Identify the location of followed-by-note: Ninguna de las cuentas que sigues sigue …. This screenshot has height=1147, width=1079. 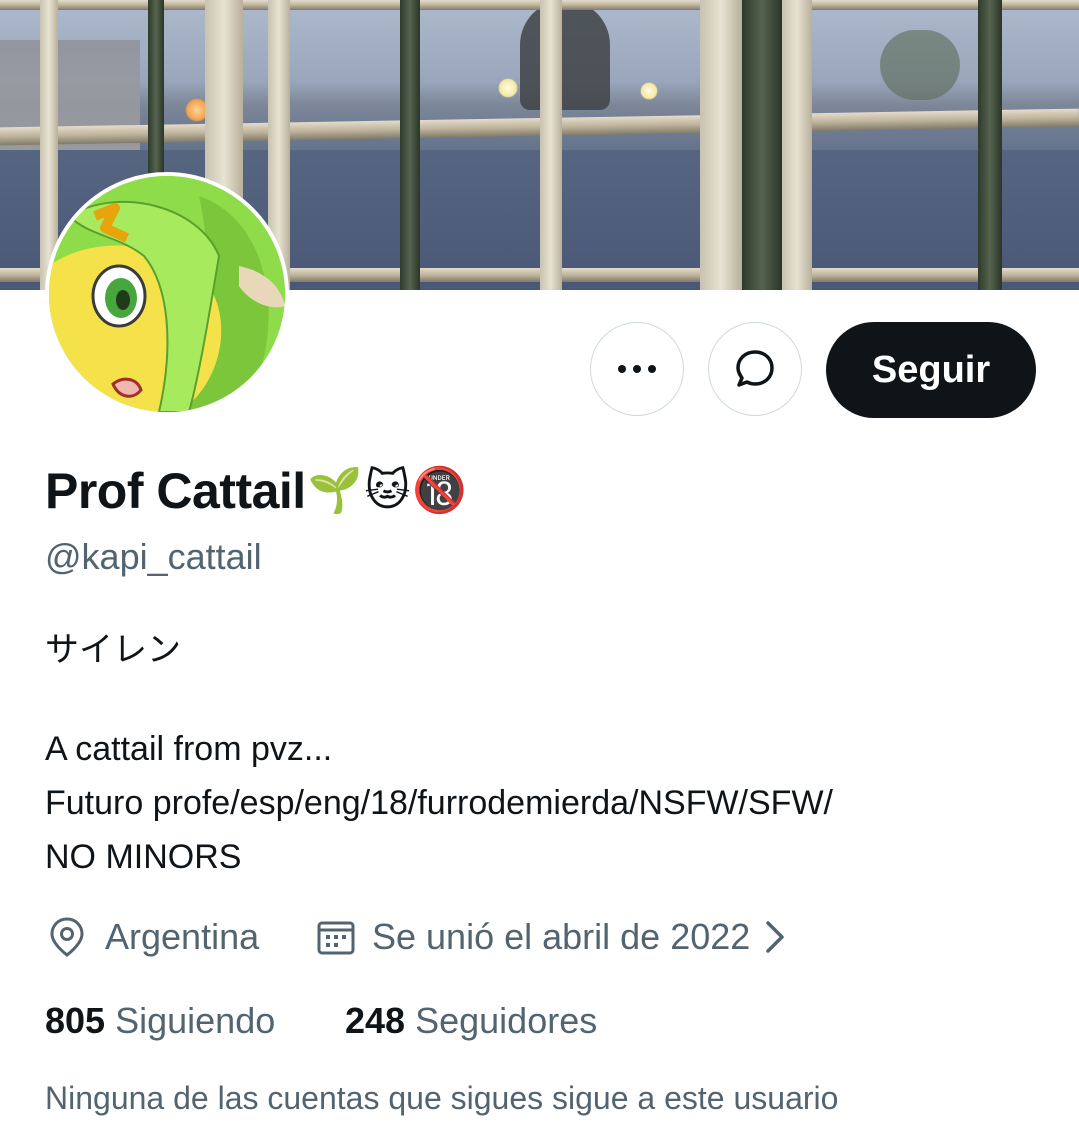
(442, 1098).